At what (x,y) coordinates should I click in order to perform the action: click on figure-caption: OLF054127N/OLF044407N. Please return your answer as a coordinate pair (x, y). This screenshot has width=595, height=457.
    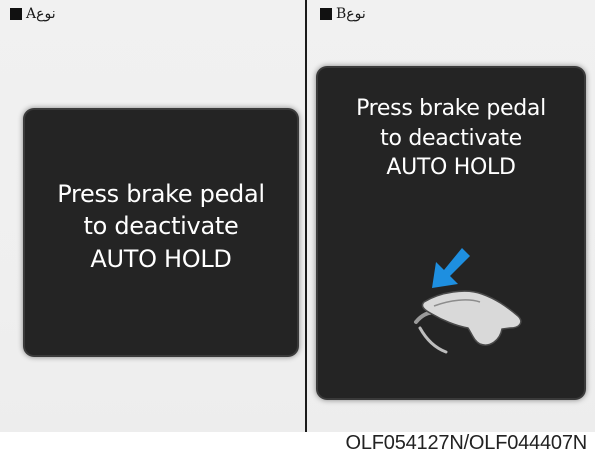
    Looking at the image, I should click on (466, 443).